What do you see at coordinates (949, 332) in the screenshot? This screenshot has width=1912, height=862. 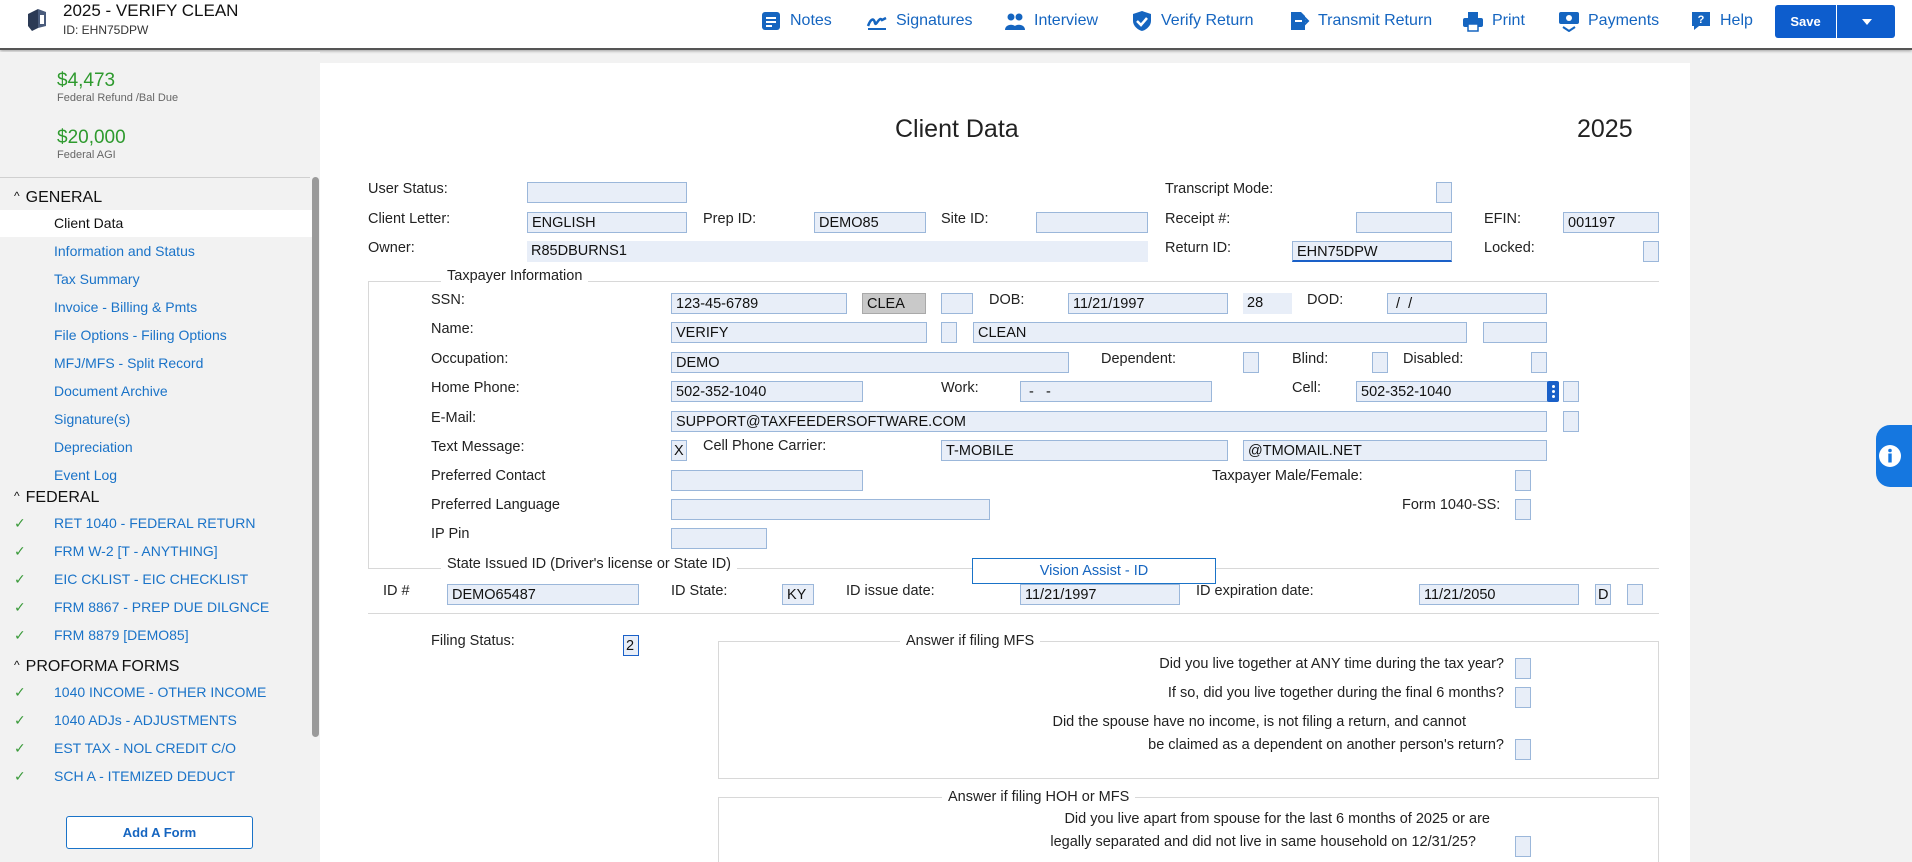 I see `middle-initial-field` at bounding box center [949, 332].